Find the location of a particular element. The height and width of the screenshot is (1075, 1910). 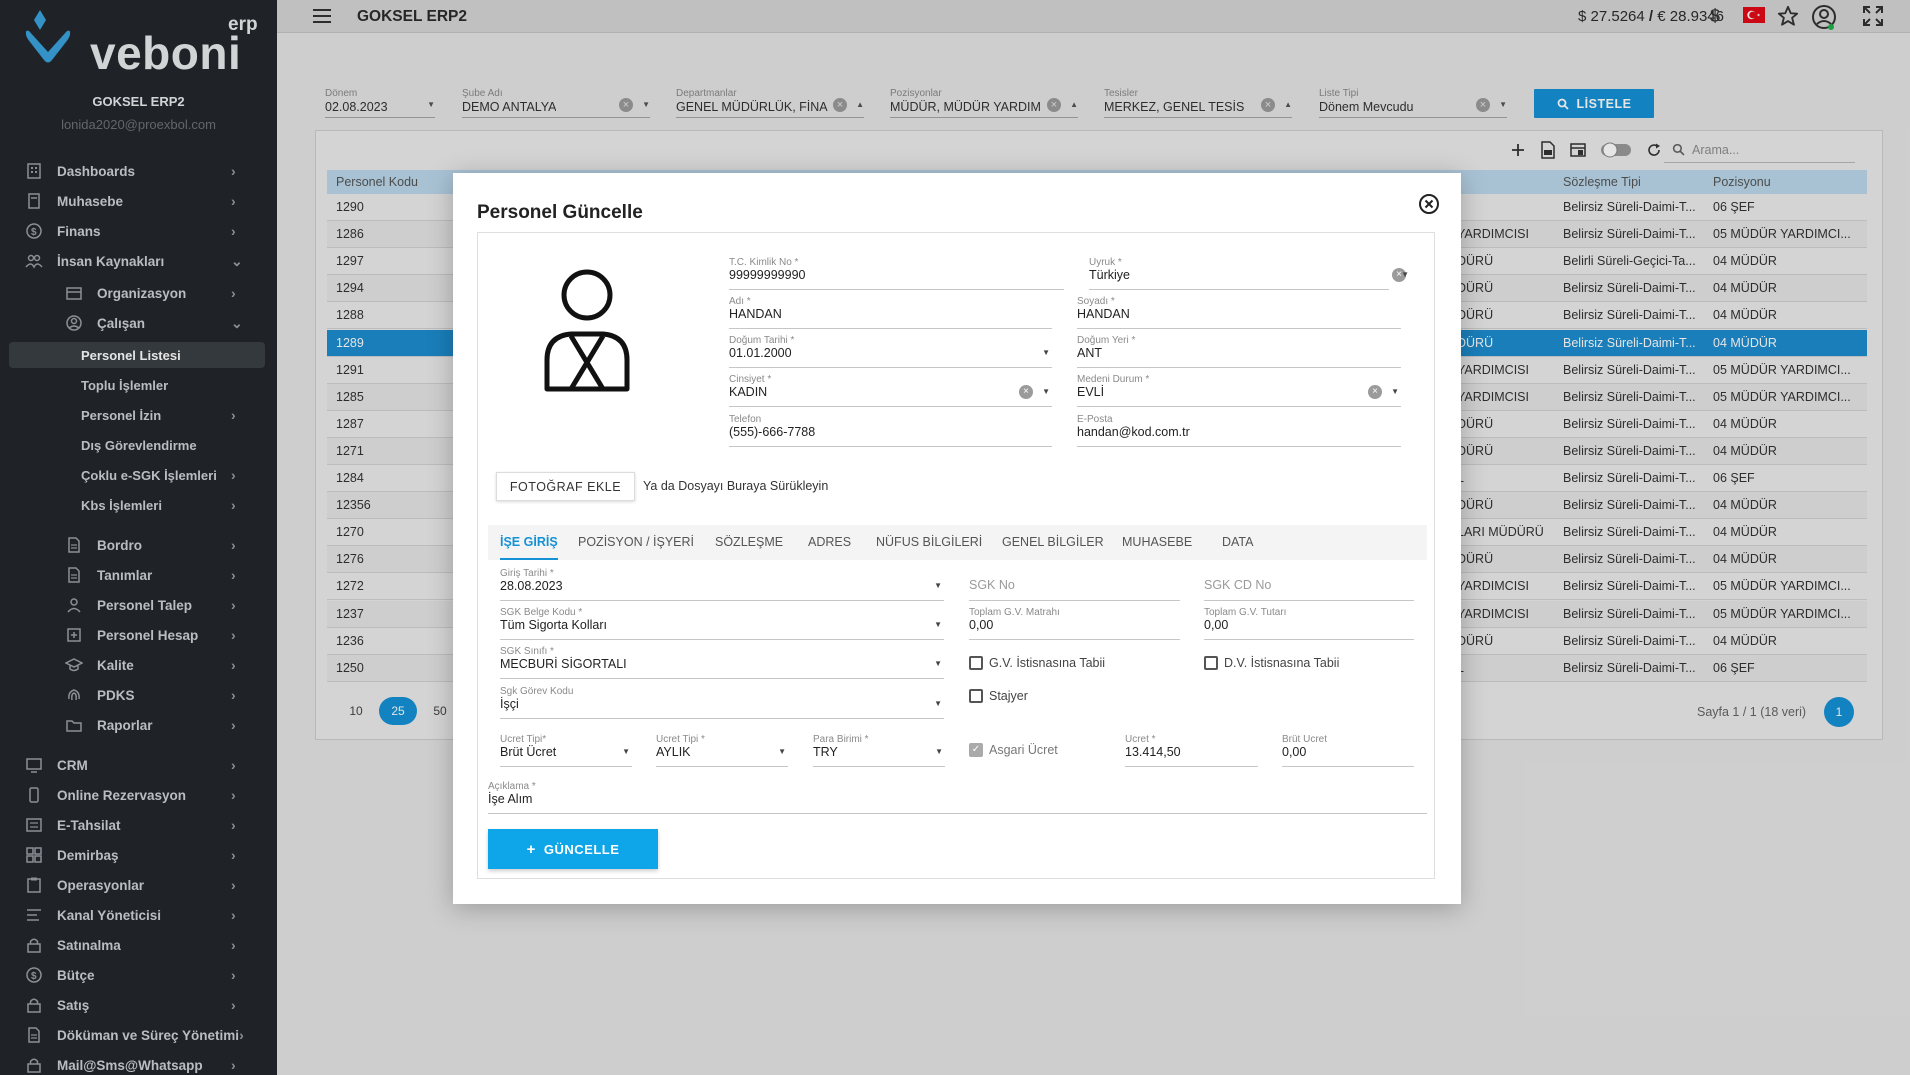

checkbox-label: Stajyer is located at coordinates (1008, 696).